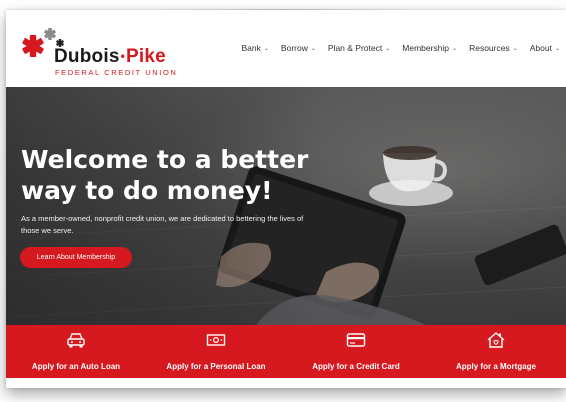  I want to click on action-label: Apply for an Auto Loan, so click(76, 366).